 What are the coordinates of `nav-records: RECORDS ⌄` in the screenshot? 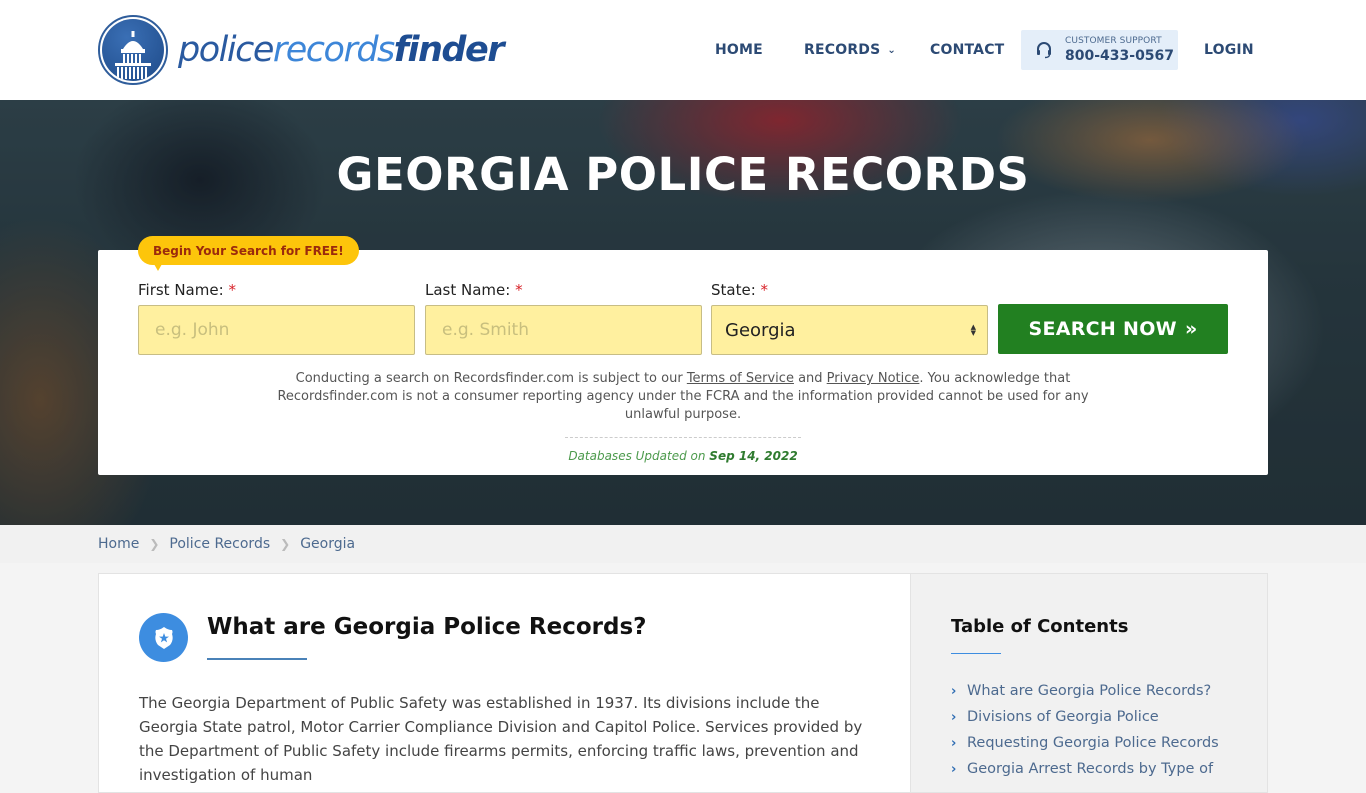 It's located at (850, 50).